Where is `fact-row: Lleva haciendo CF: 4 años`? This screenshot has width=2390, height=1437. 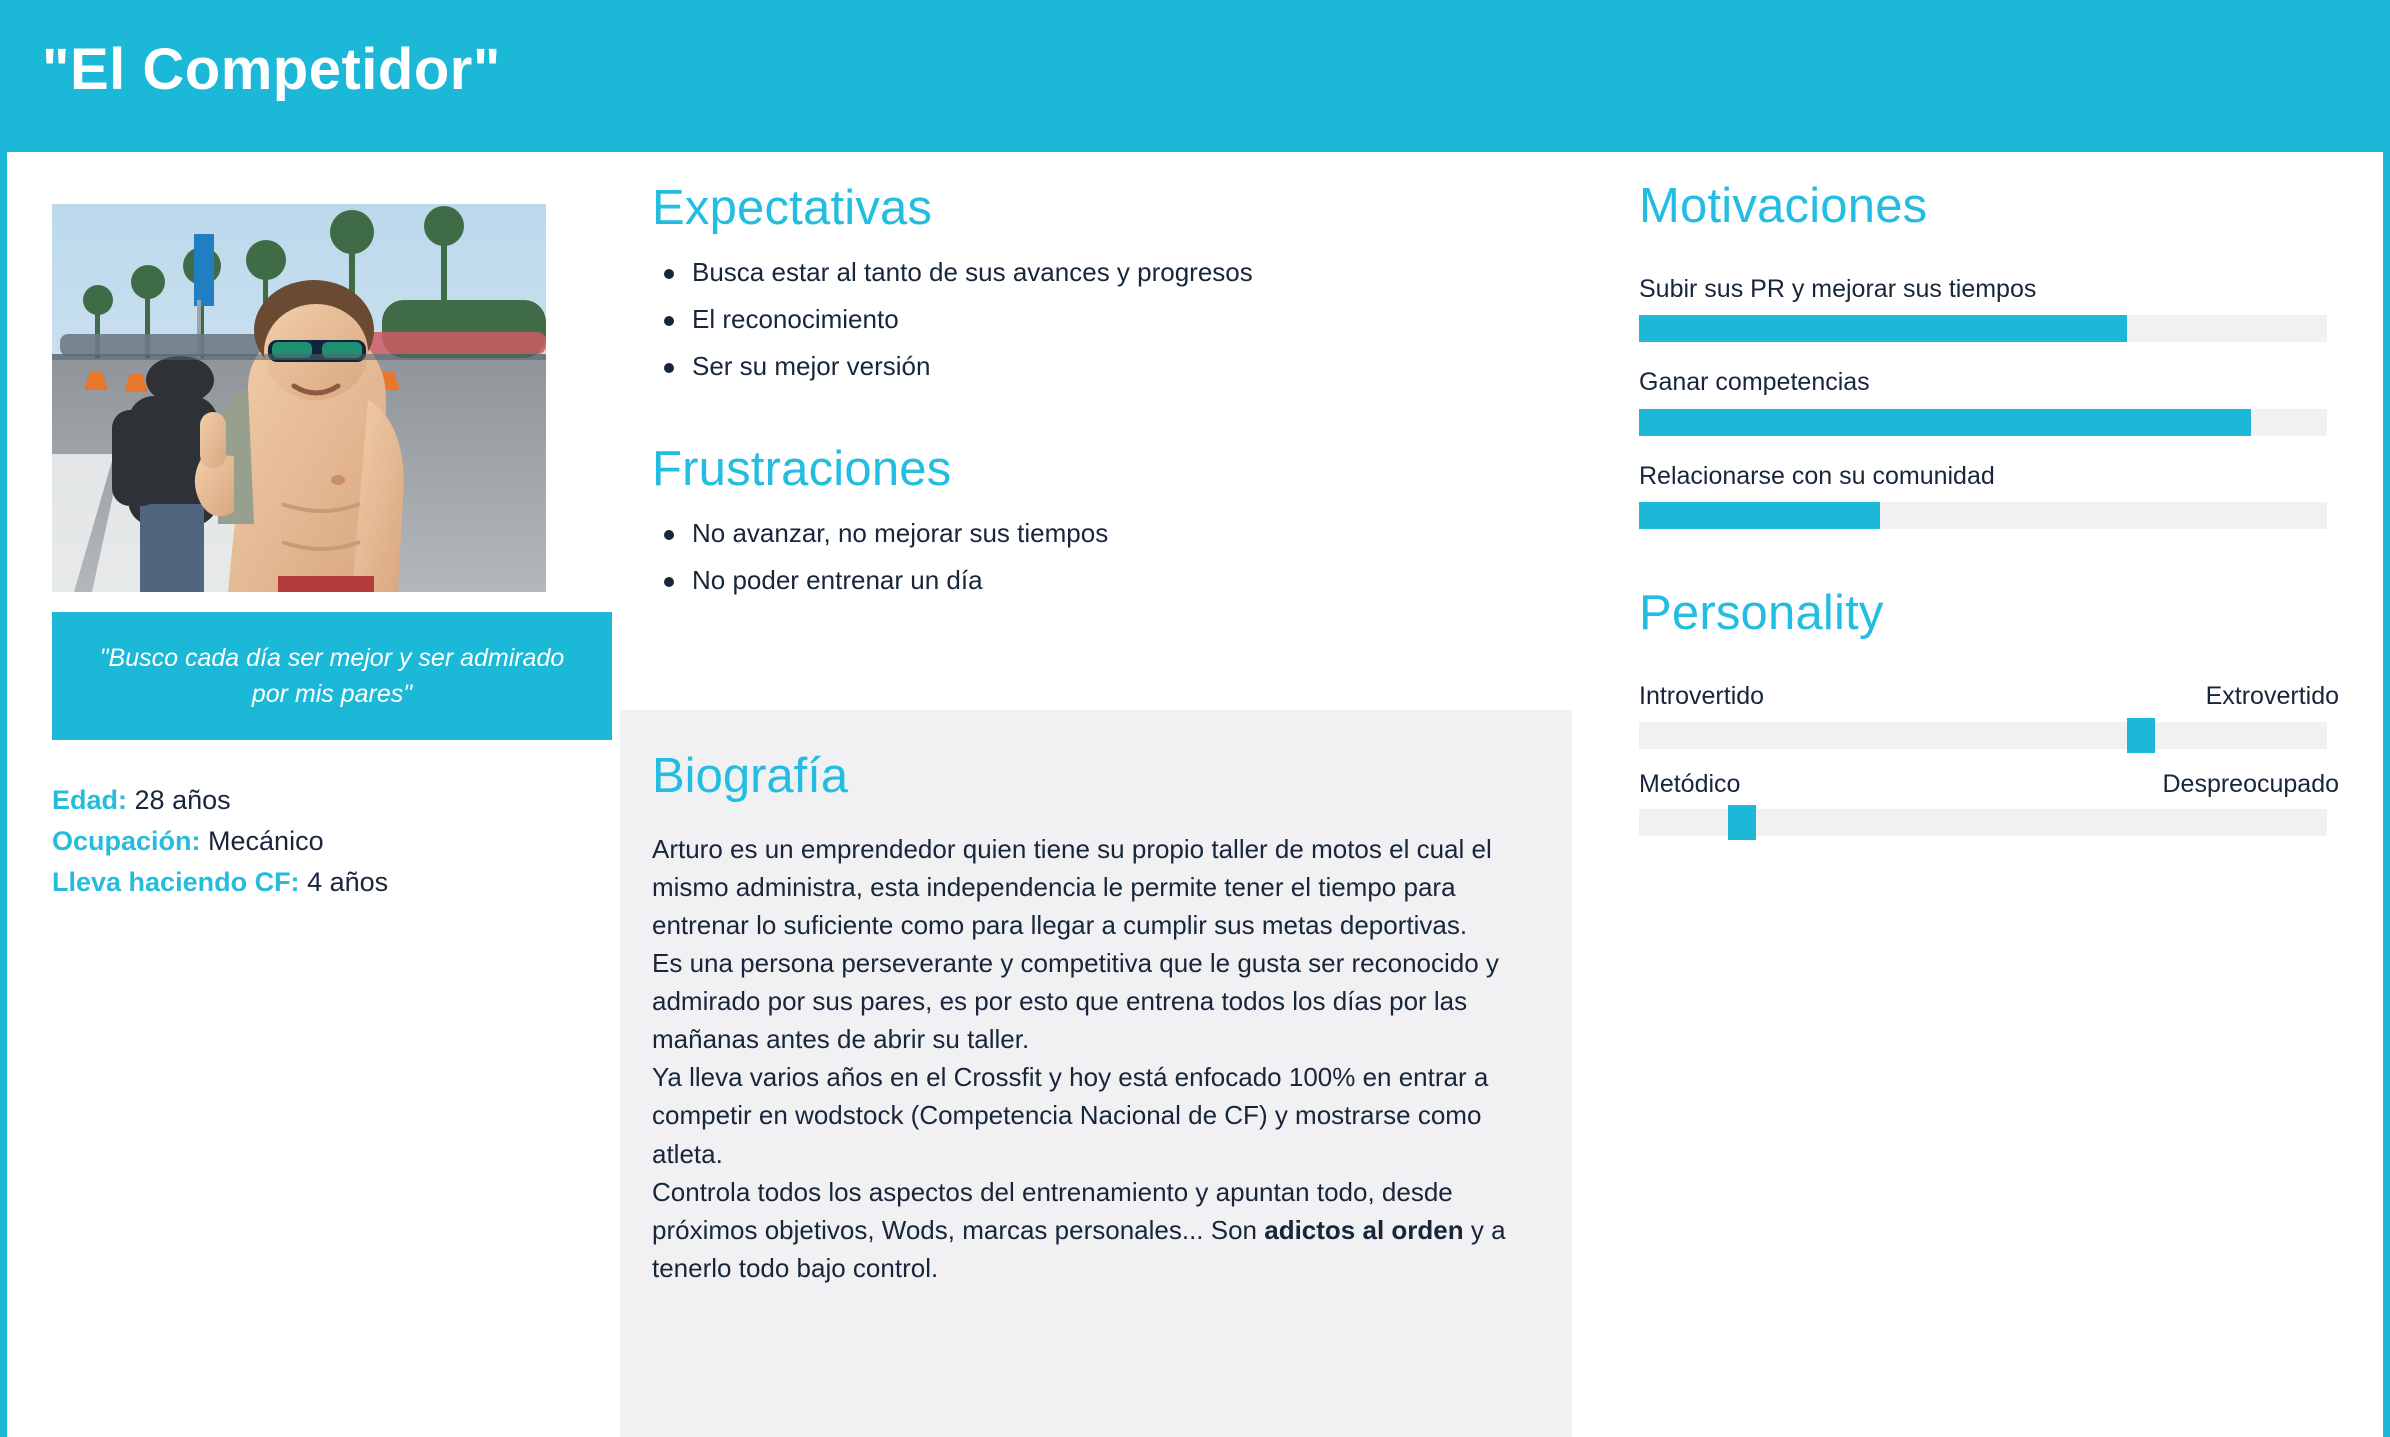 fact-row: Lleva haciendo CF: 4 años is located at coordinates (324, 882).